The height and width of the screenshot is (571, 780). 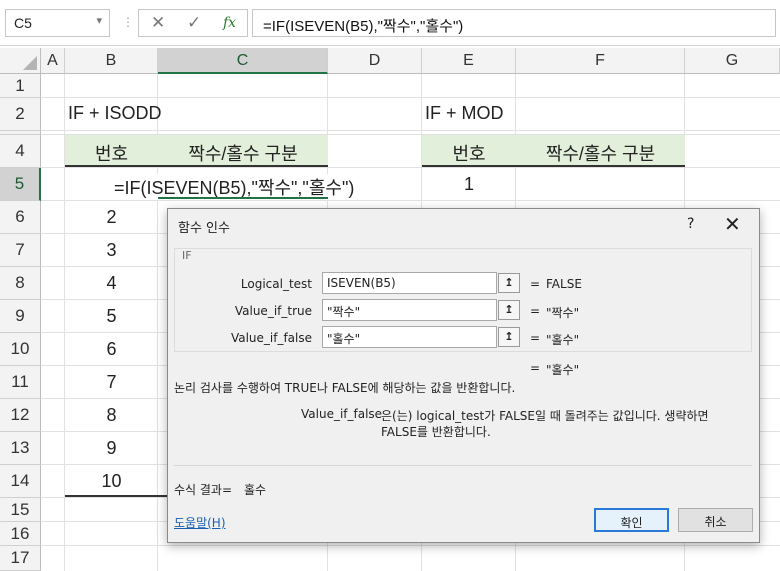 I want to click on arg-help-name: Value_if_false, so click(x=342, y=414).